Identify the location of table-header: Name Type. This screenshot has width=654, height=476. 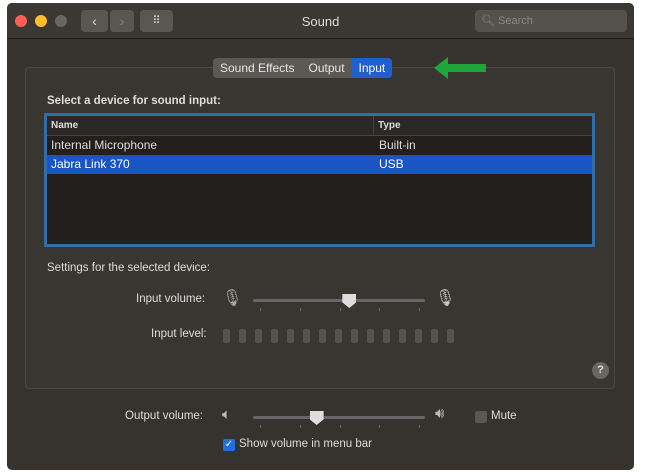
(319, 126).